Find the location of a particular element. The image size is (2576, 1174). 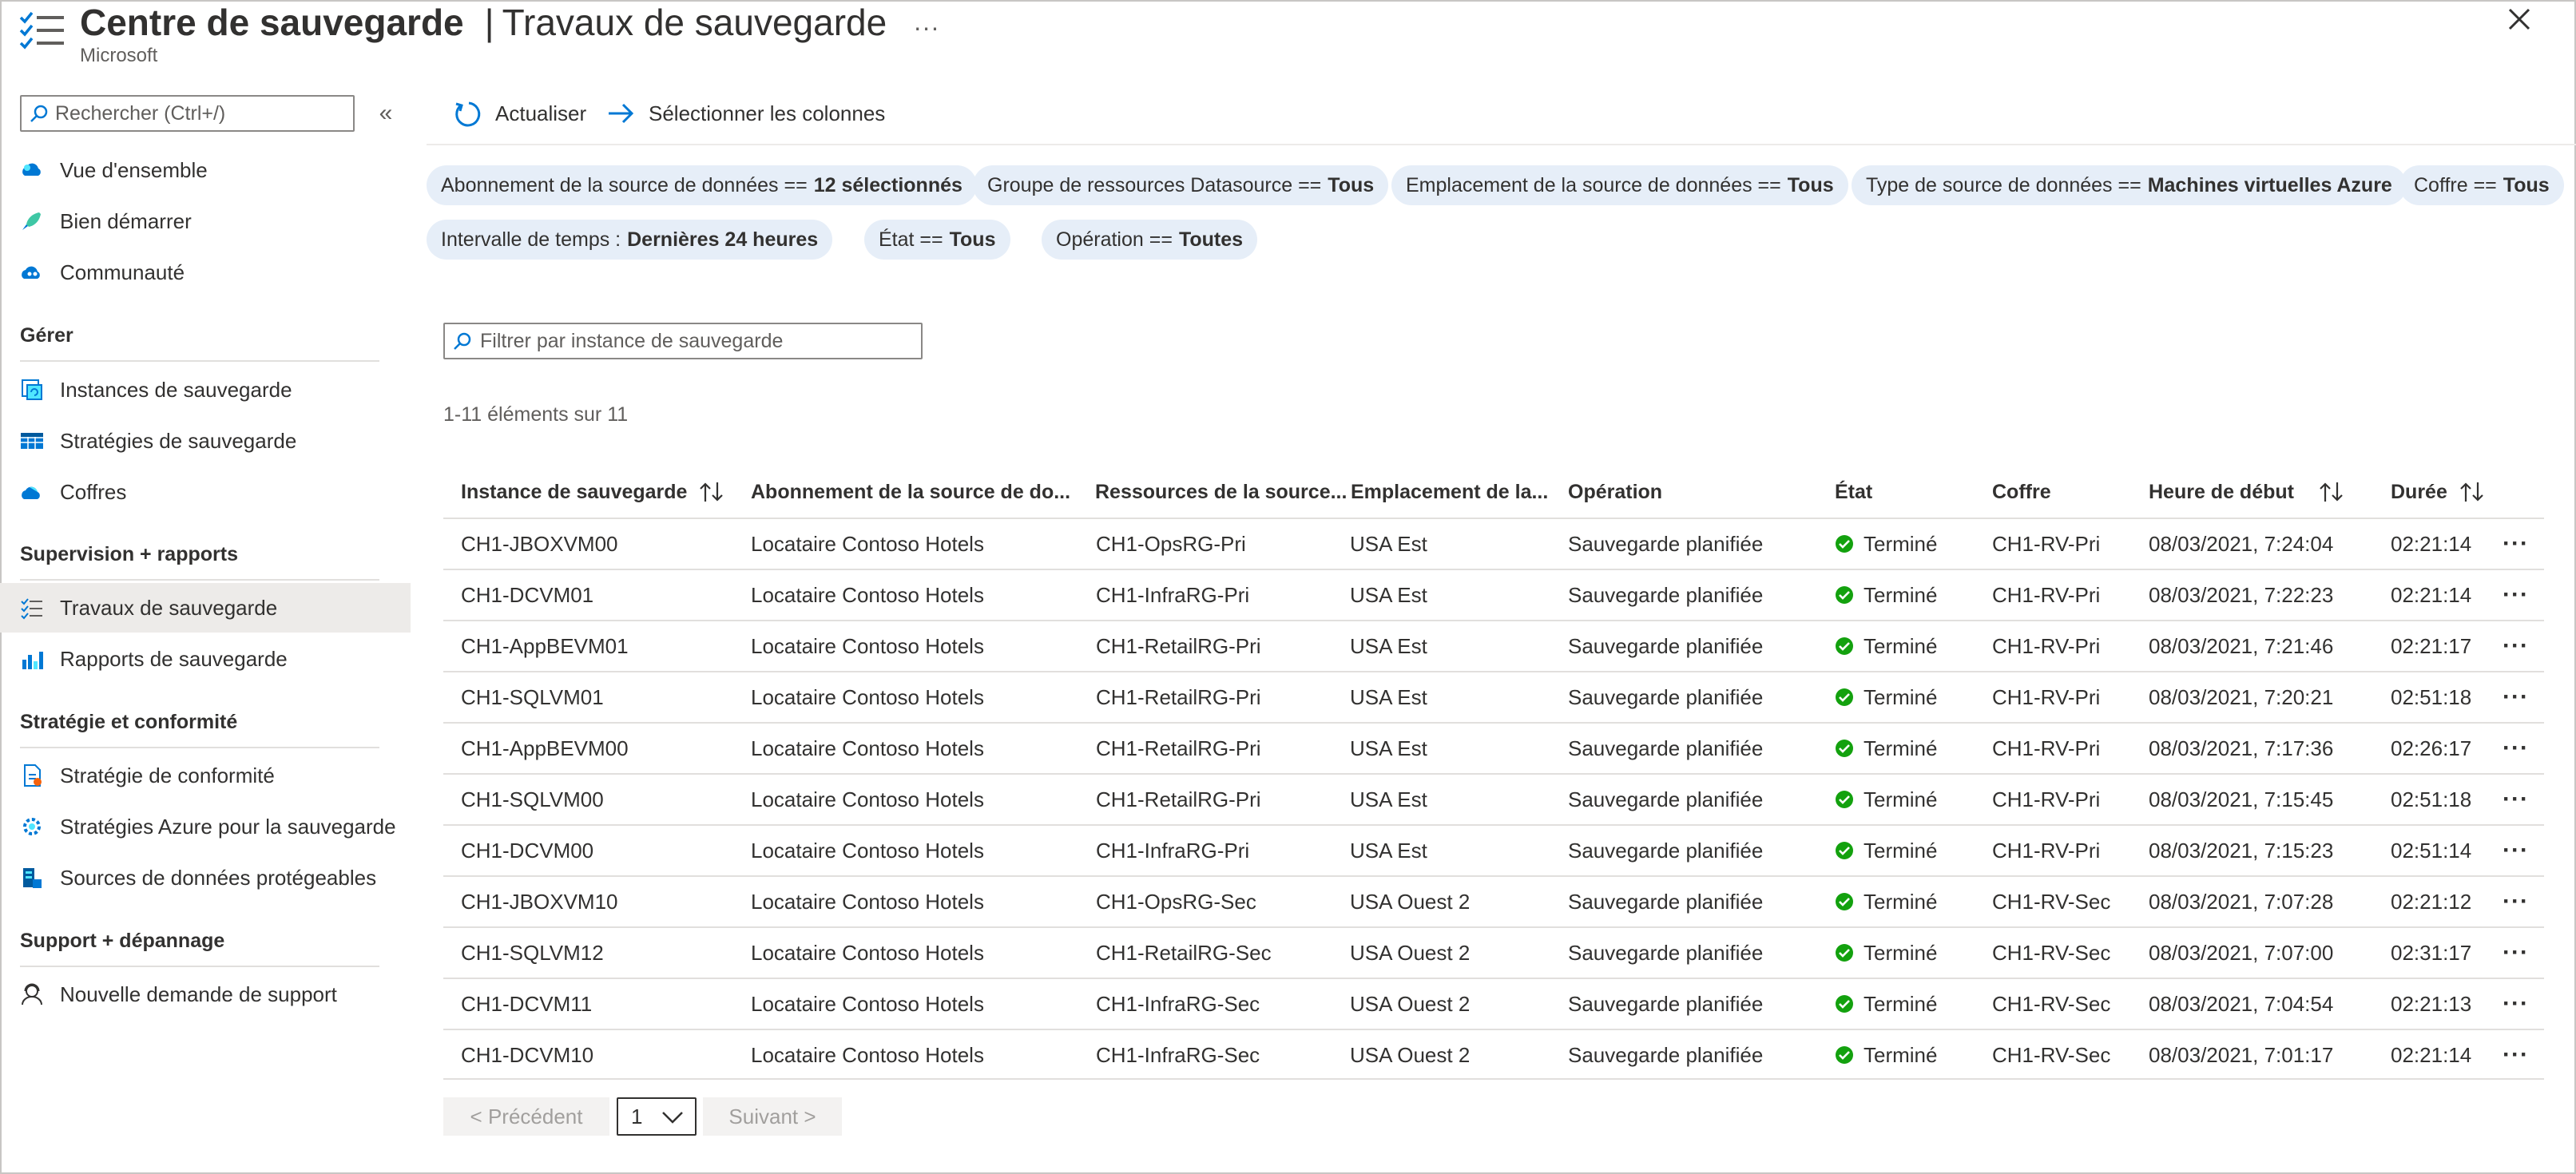

filter-pill-time-range: Intervalle de temps : Dernières 24 heures is located at coordinates (630, 240).